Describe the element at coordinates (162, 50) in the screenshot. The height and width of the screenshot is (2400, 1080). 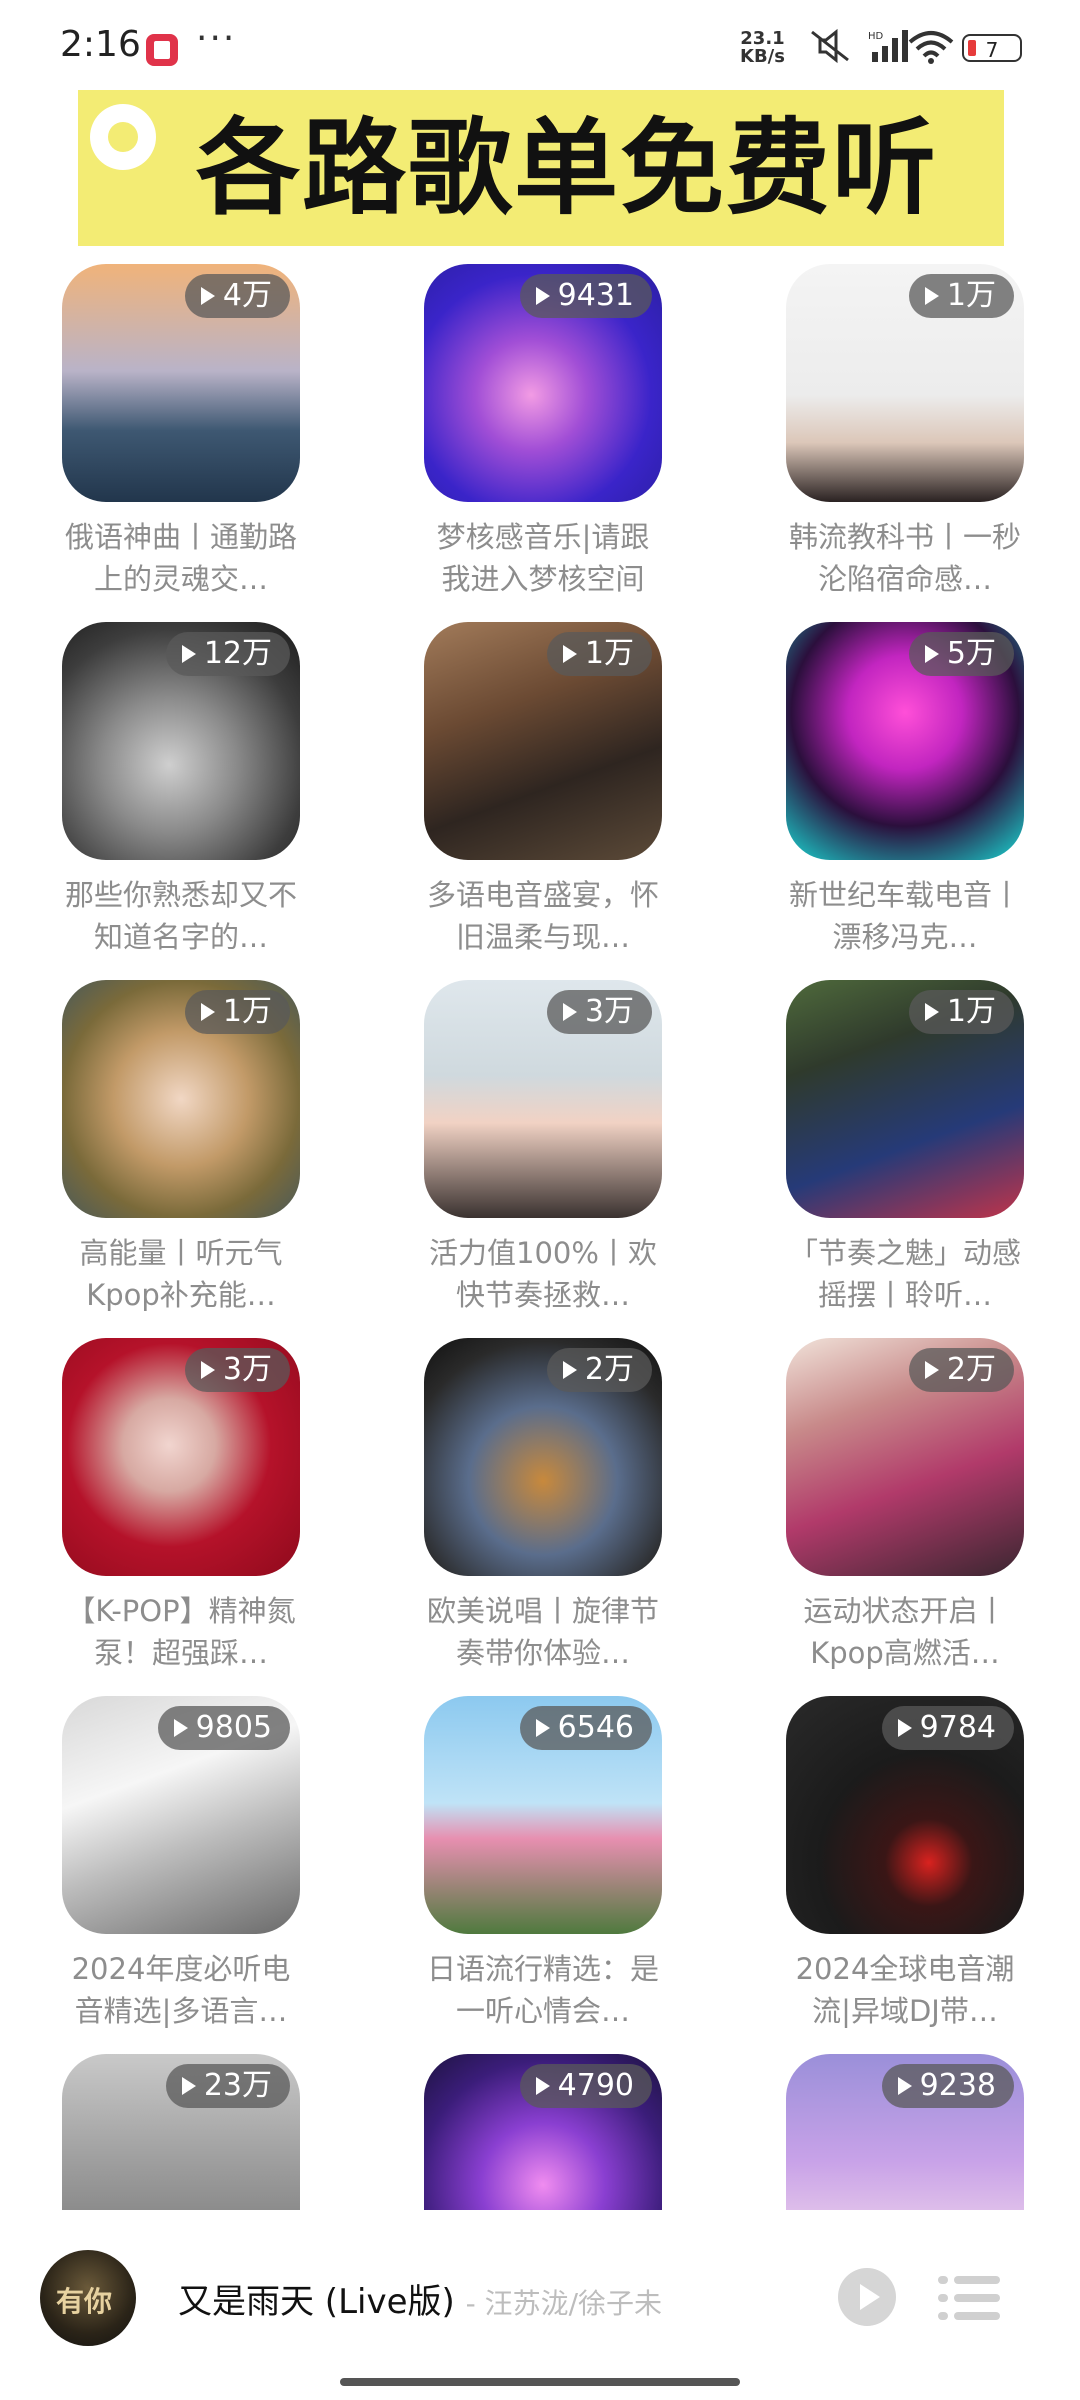
I see `app-notification-icon` at that location.